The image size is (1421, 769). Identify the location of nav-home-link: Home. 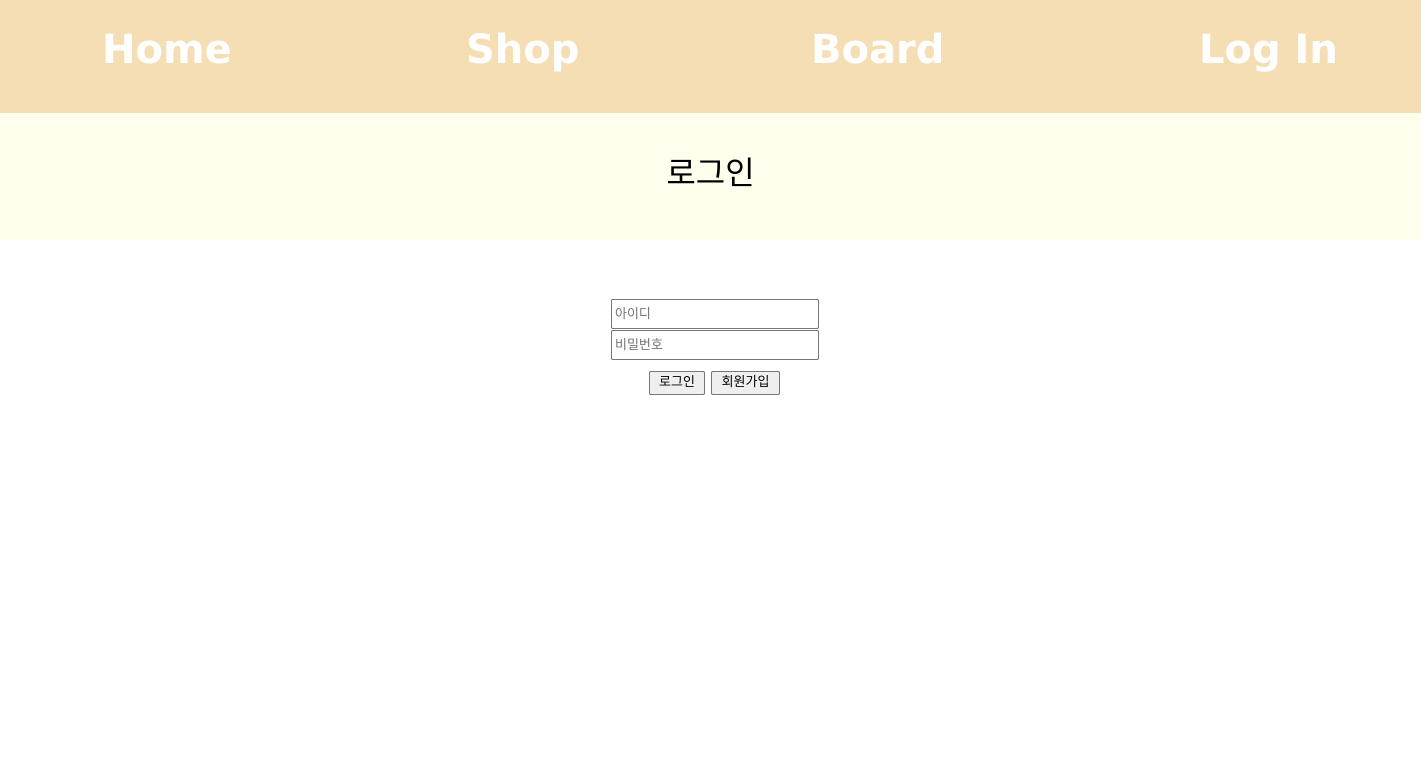
(167, 50).